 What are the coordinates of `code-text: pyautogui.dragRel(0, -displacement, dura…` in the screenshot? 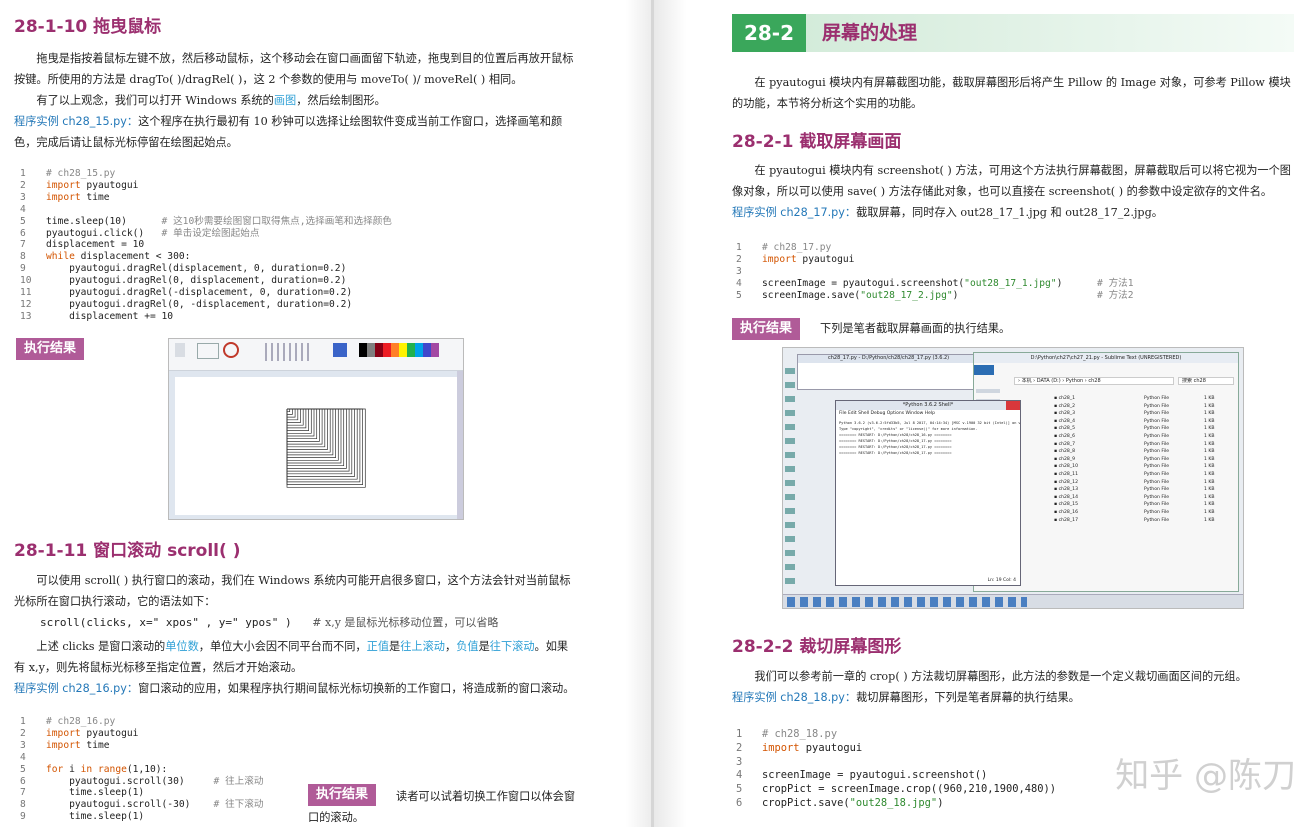 It's located at (199, 304).